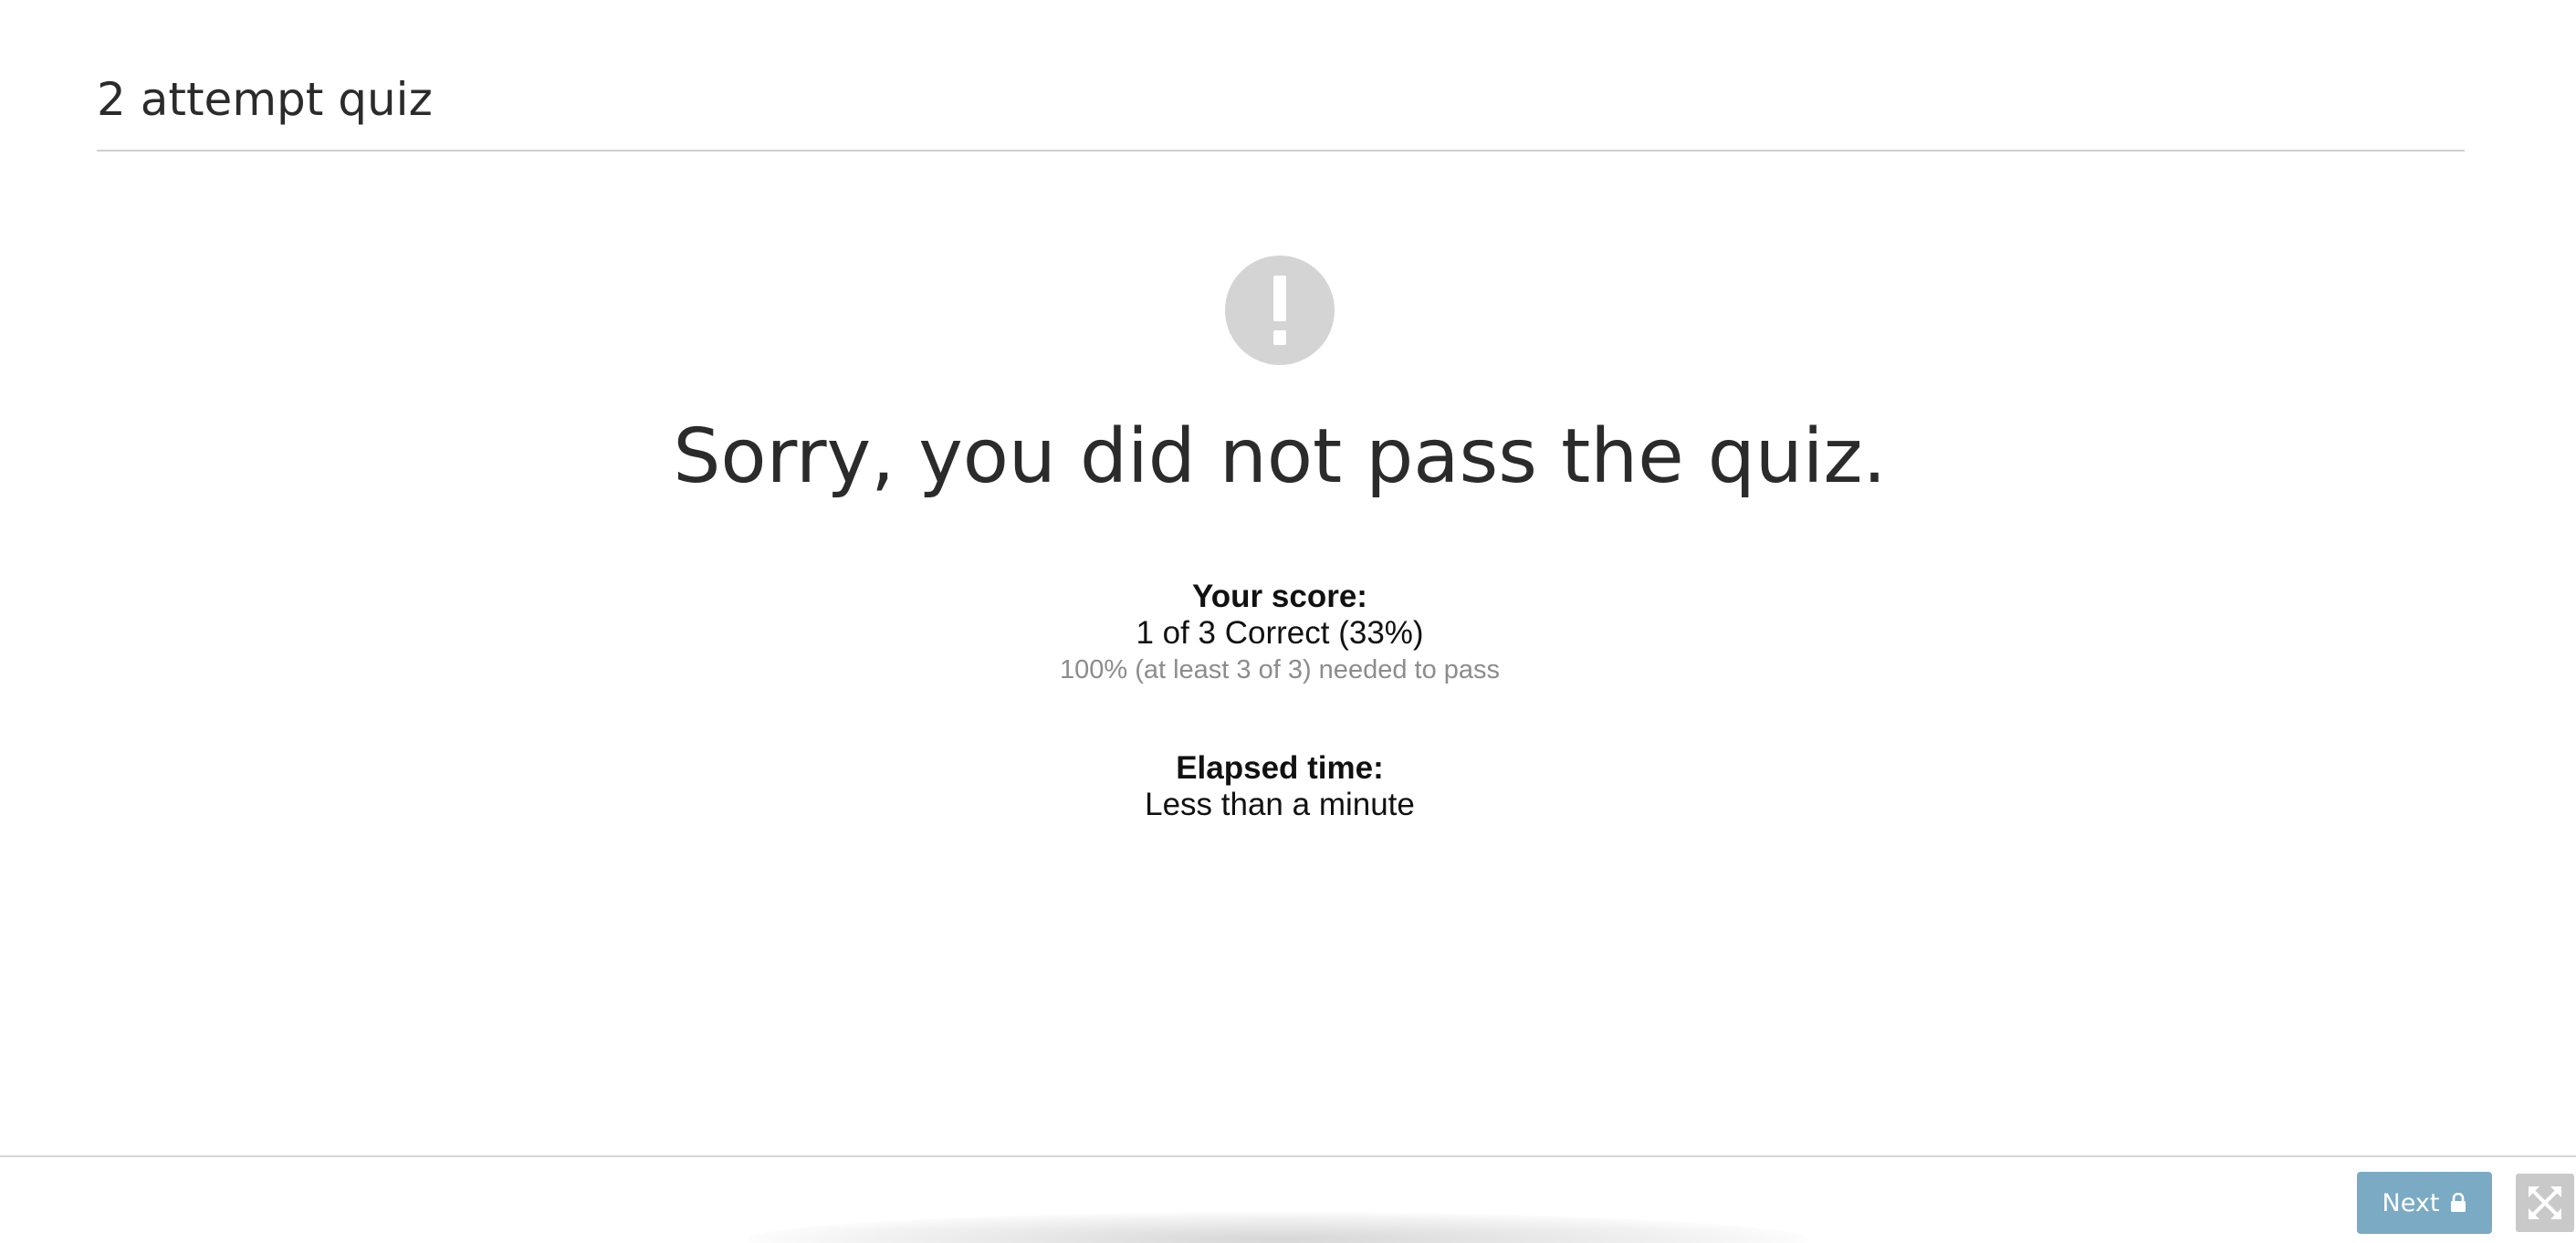 The image size is (2576, 1243). What do you see at coordinates (2459, 1202) in the screenshot?
I see `lock-icon` at bounding box center [2459, 1202].